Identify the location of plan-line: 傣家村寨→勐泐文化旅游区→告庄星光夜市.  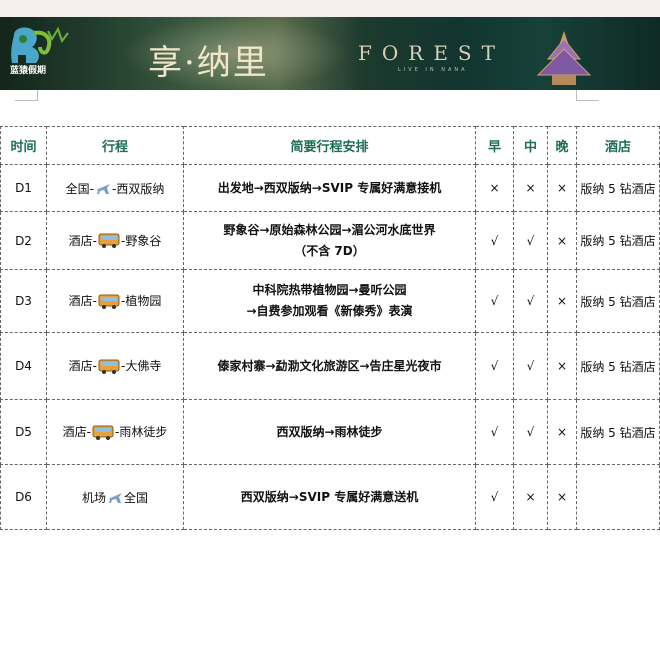
(329, 365).